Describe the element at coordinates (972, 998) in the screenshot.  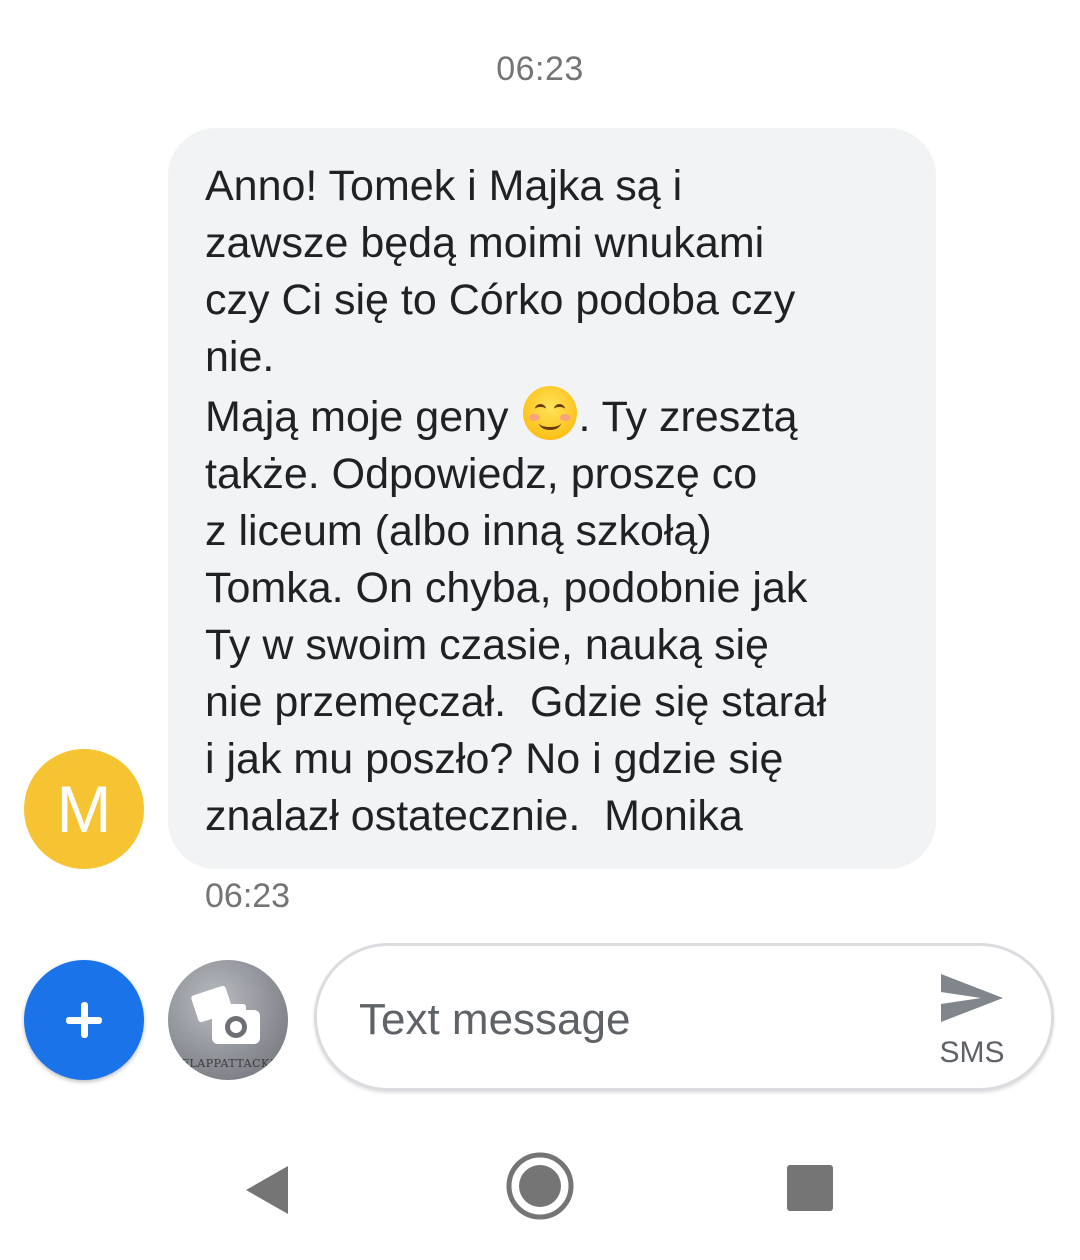
I see `send-icon` at that location.